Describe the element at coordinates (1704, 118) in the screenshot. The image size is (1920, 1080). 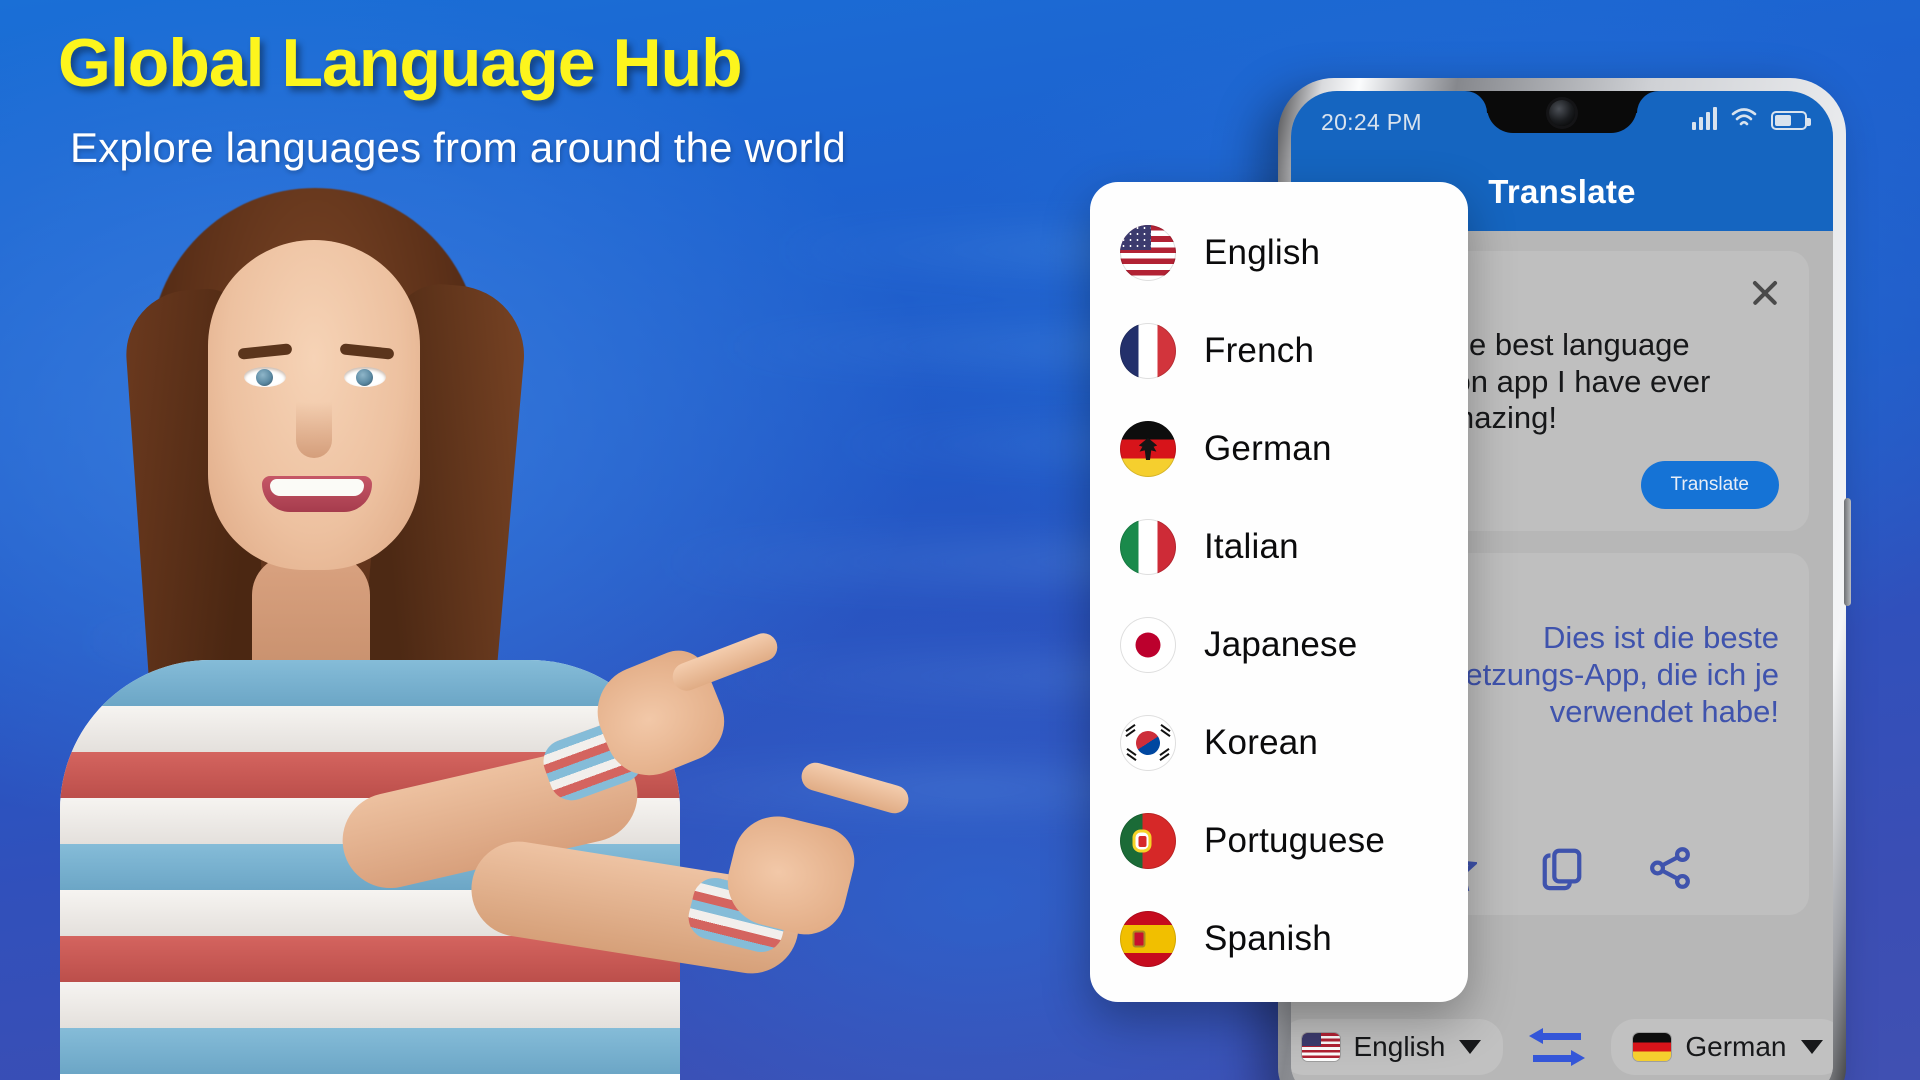
I see `signal-bars-icon` at that location.